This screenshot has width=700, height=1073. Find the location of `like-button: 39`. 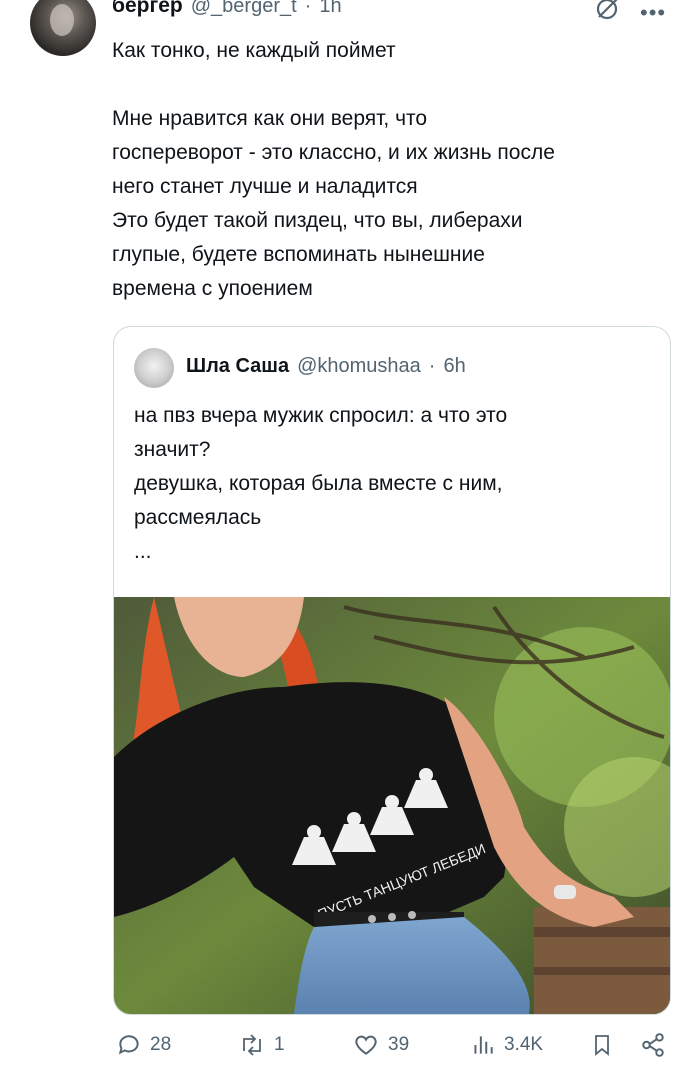

like-button: 39 is located at coordinates (380, 1045).